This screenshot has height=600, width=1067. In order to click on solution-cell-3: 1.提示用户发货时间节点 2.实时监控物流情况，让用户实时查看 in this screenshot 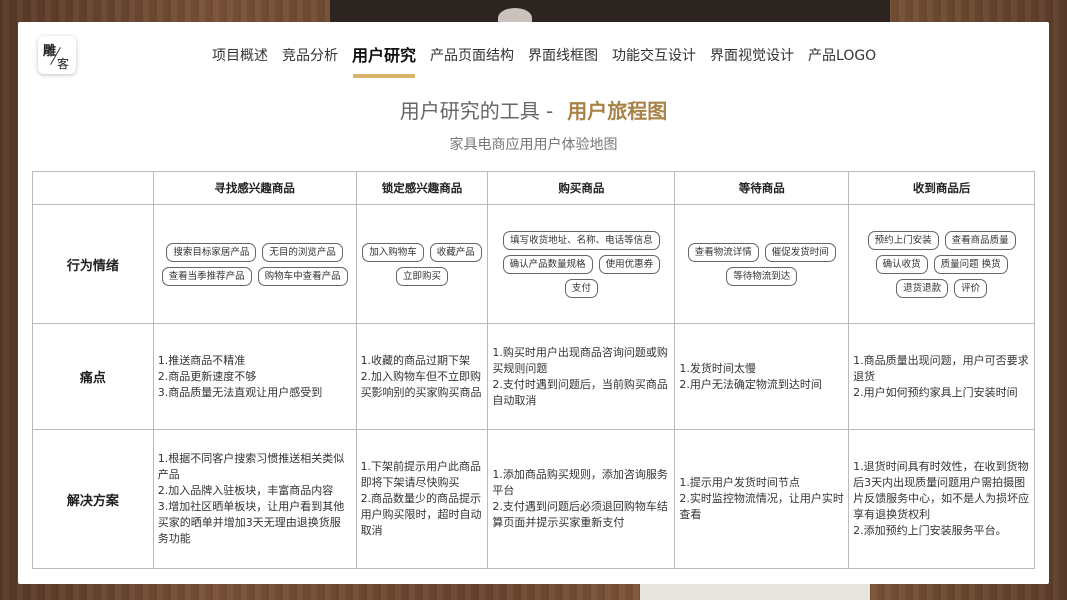, I will do `click(762, 499)`.